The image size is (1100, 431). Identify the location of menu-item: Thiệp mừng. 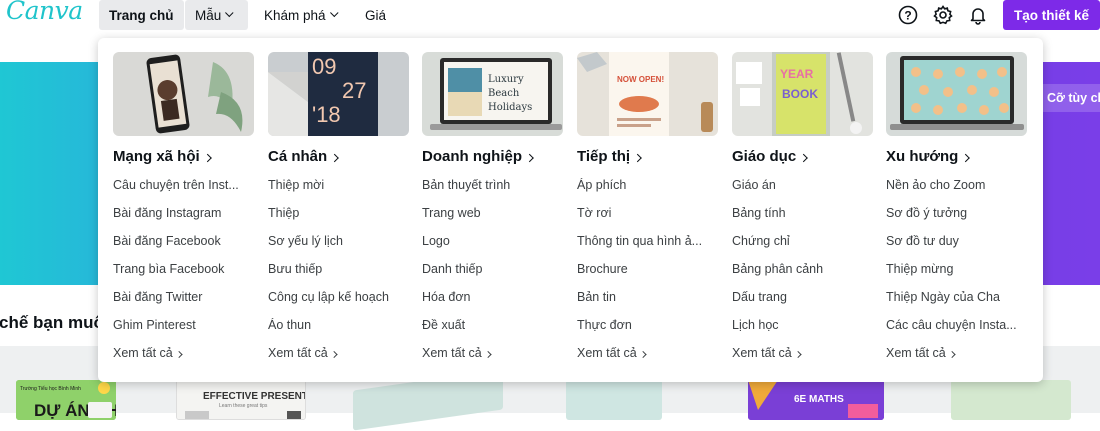
(954, 269).